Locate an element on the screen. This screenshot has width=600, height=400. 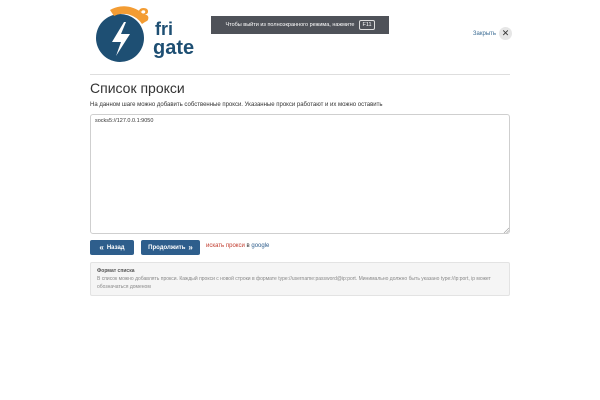
frigate-logo: 3 fri gate is located at coordinates (147, 35).